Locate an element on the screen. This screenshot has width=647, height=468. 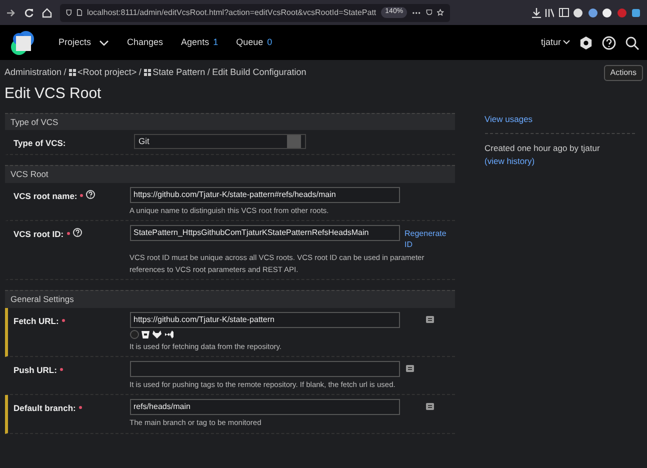
created-text: Created one hour ago by tjatur is located at coordinates (542, 148).